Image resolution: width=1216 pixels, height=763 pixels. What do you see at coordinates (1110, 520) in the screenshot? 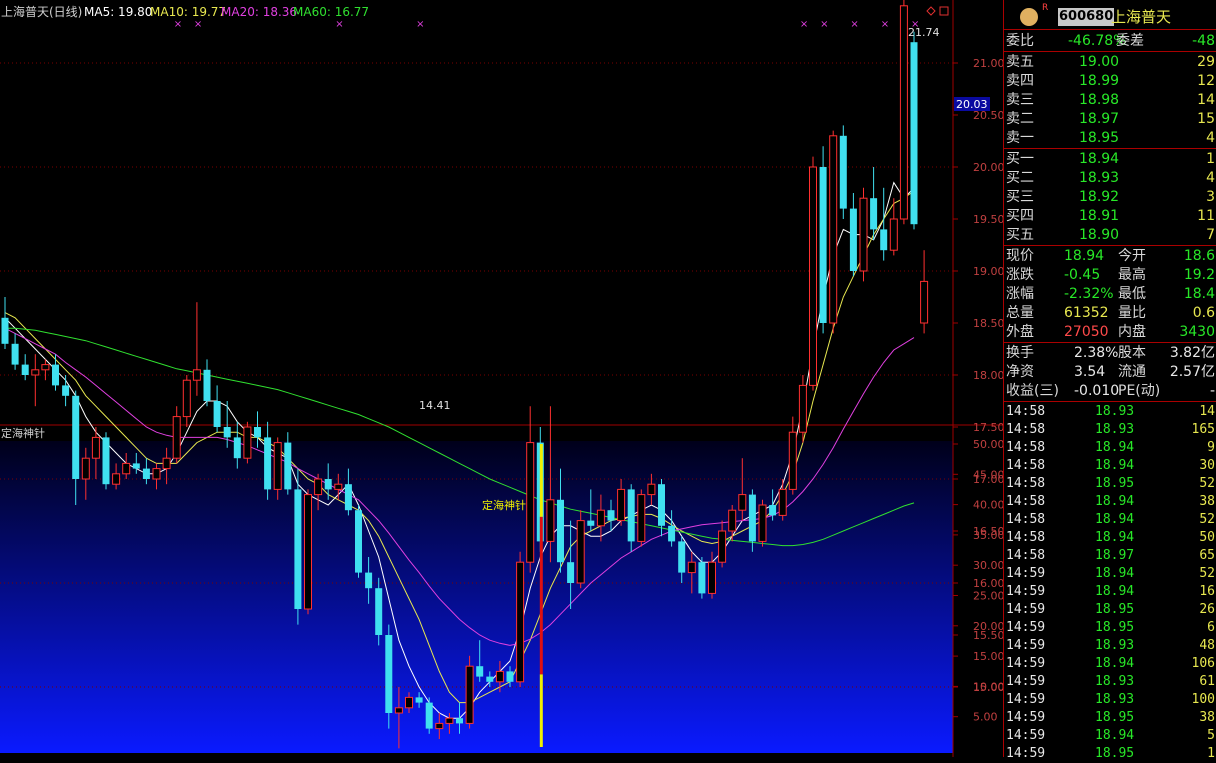
I see `tick-row: 14:58 18.94 52` at bounding box center [1110, 520].